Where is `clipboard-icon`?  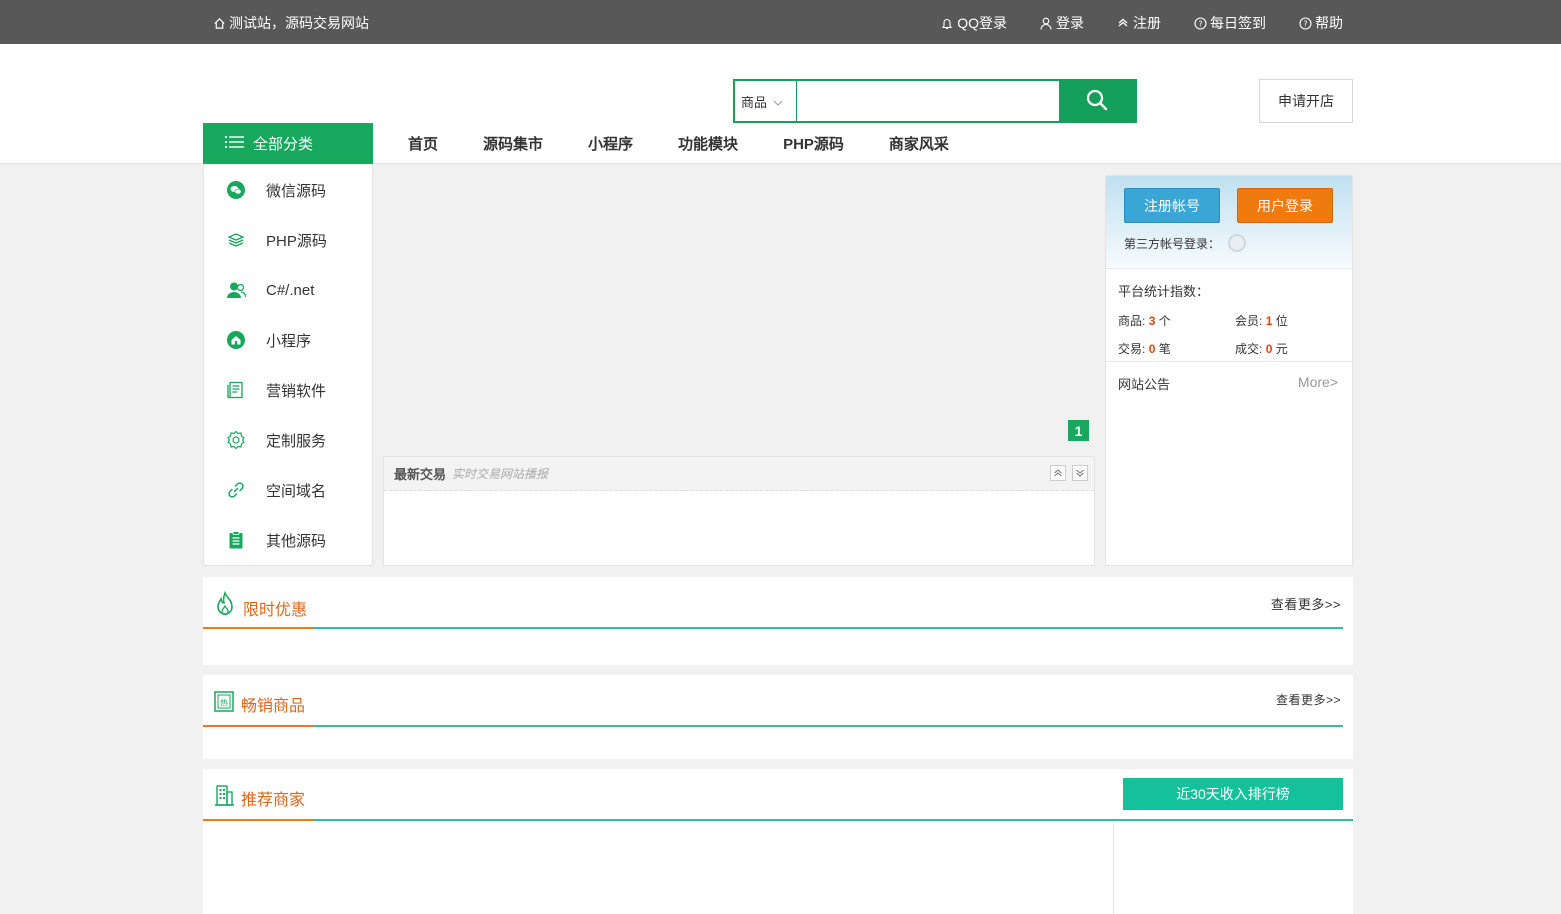
clipboard-icon is located at coordinates (236, 540).